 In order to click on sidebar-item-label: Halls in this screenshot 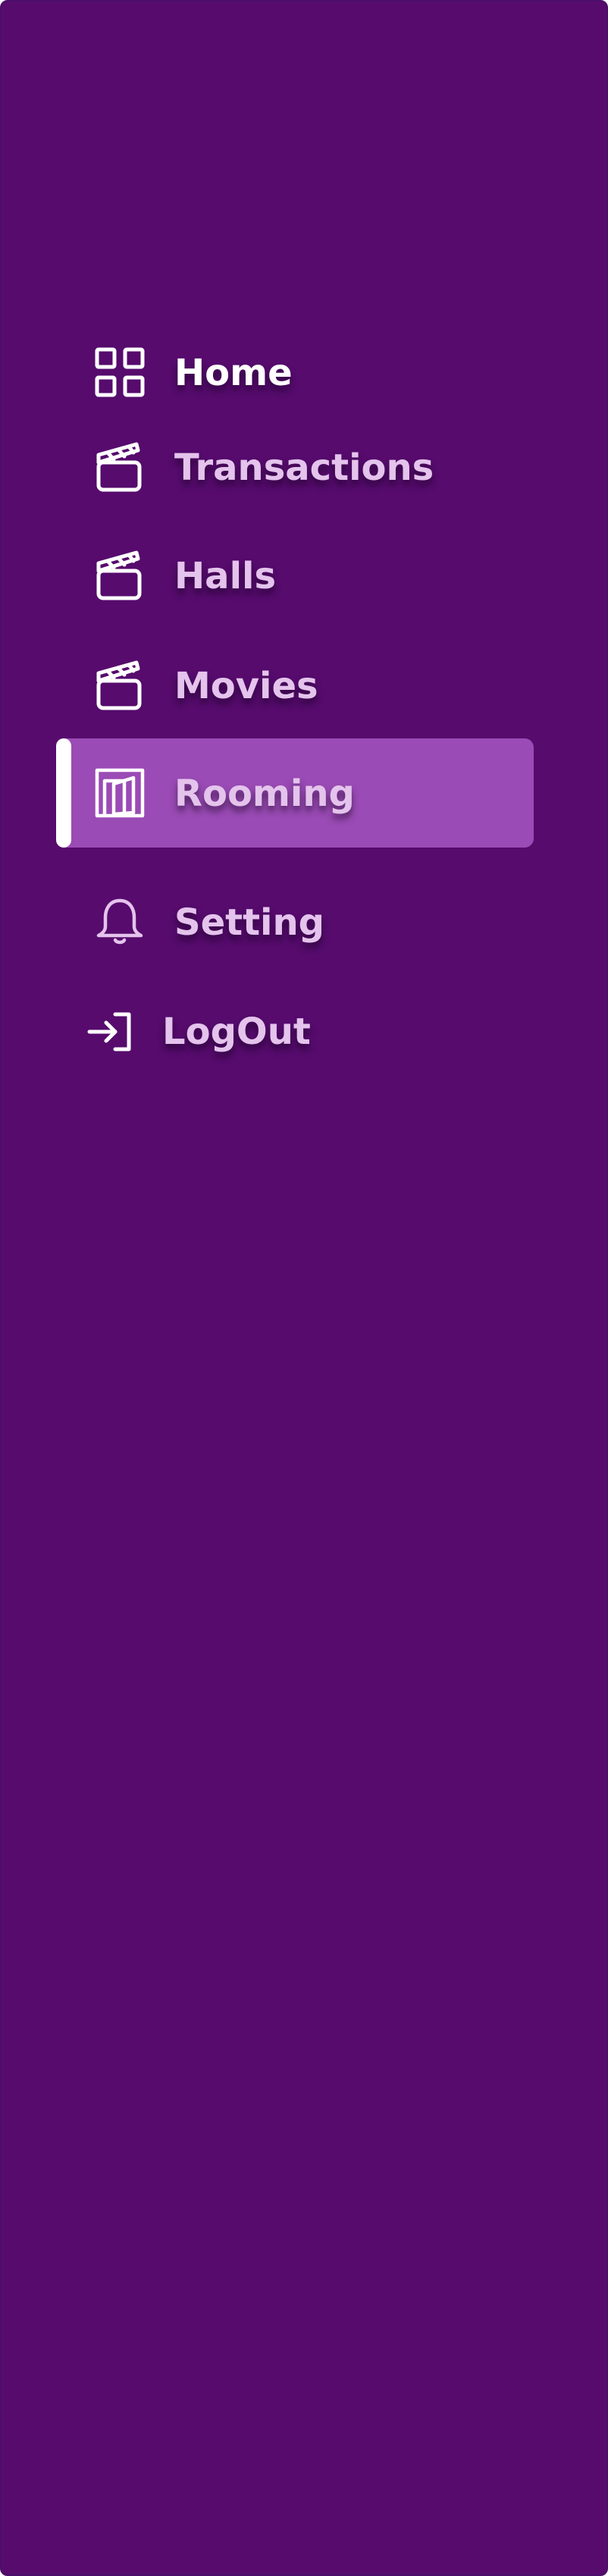, I will do `click(225, 576)`.